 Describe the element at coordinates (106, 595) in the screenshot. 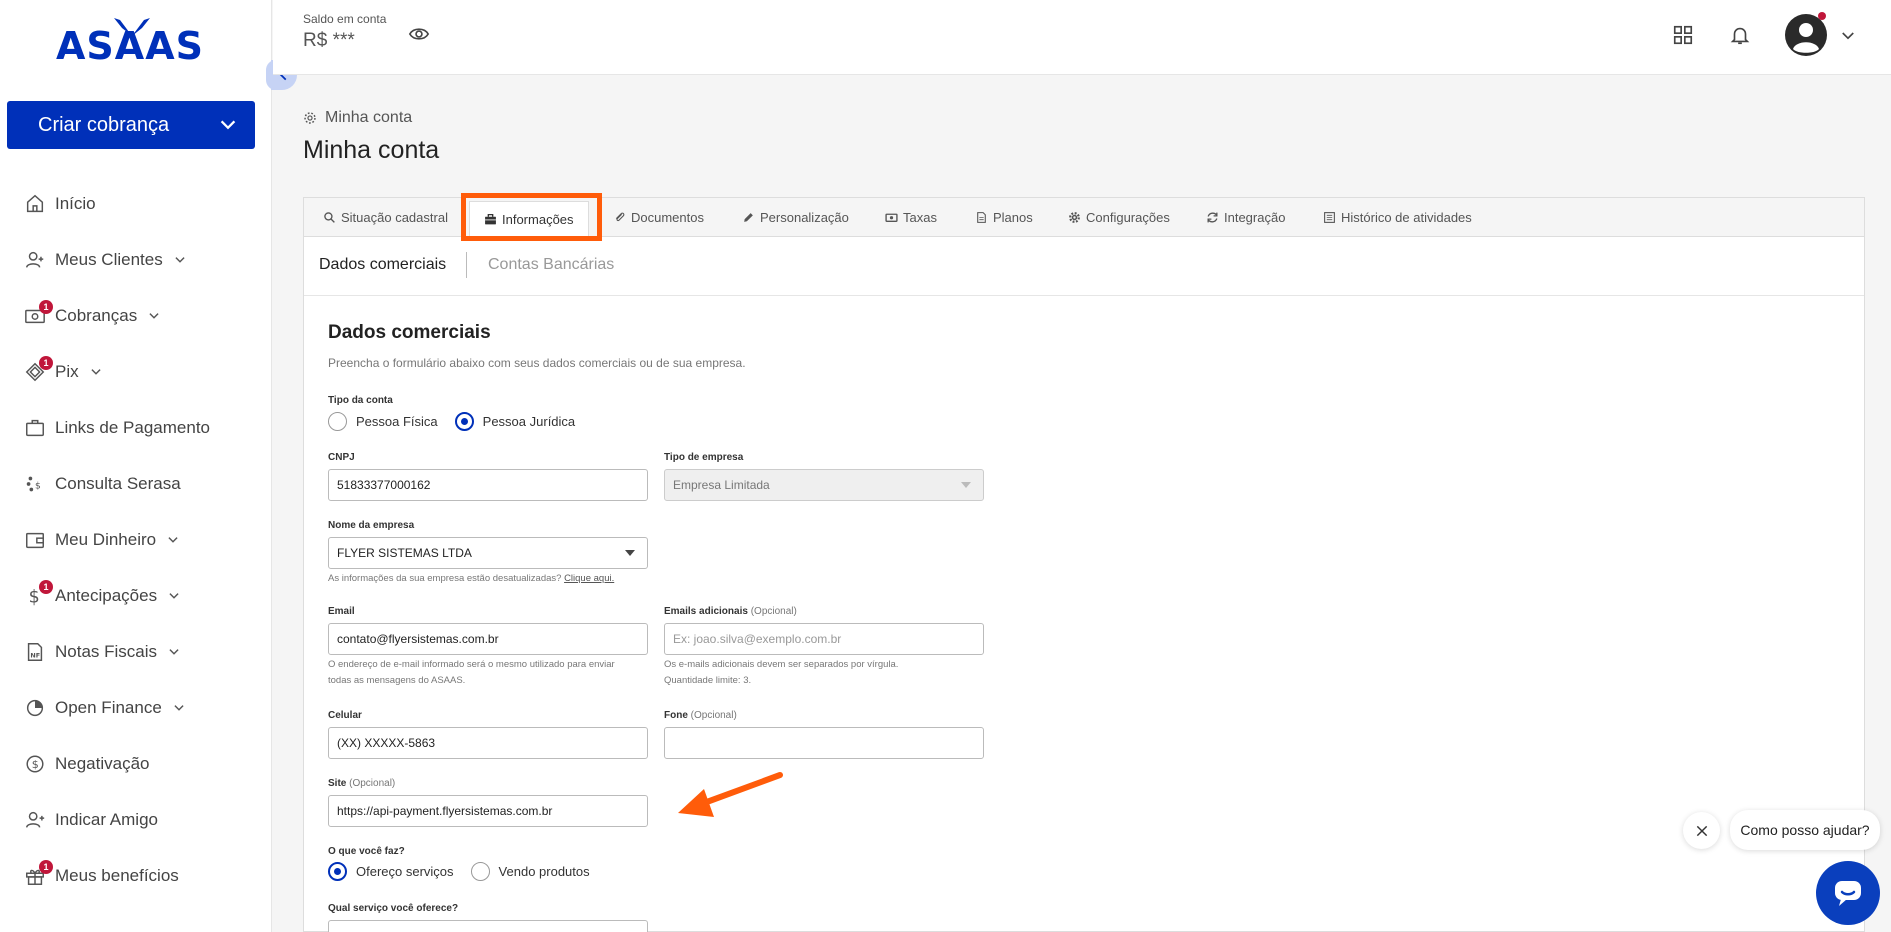

I see `sidebar-item-label: Antecipações` at that location.